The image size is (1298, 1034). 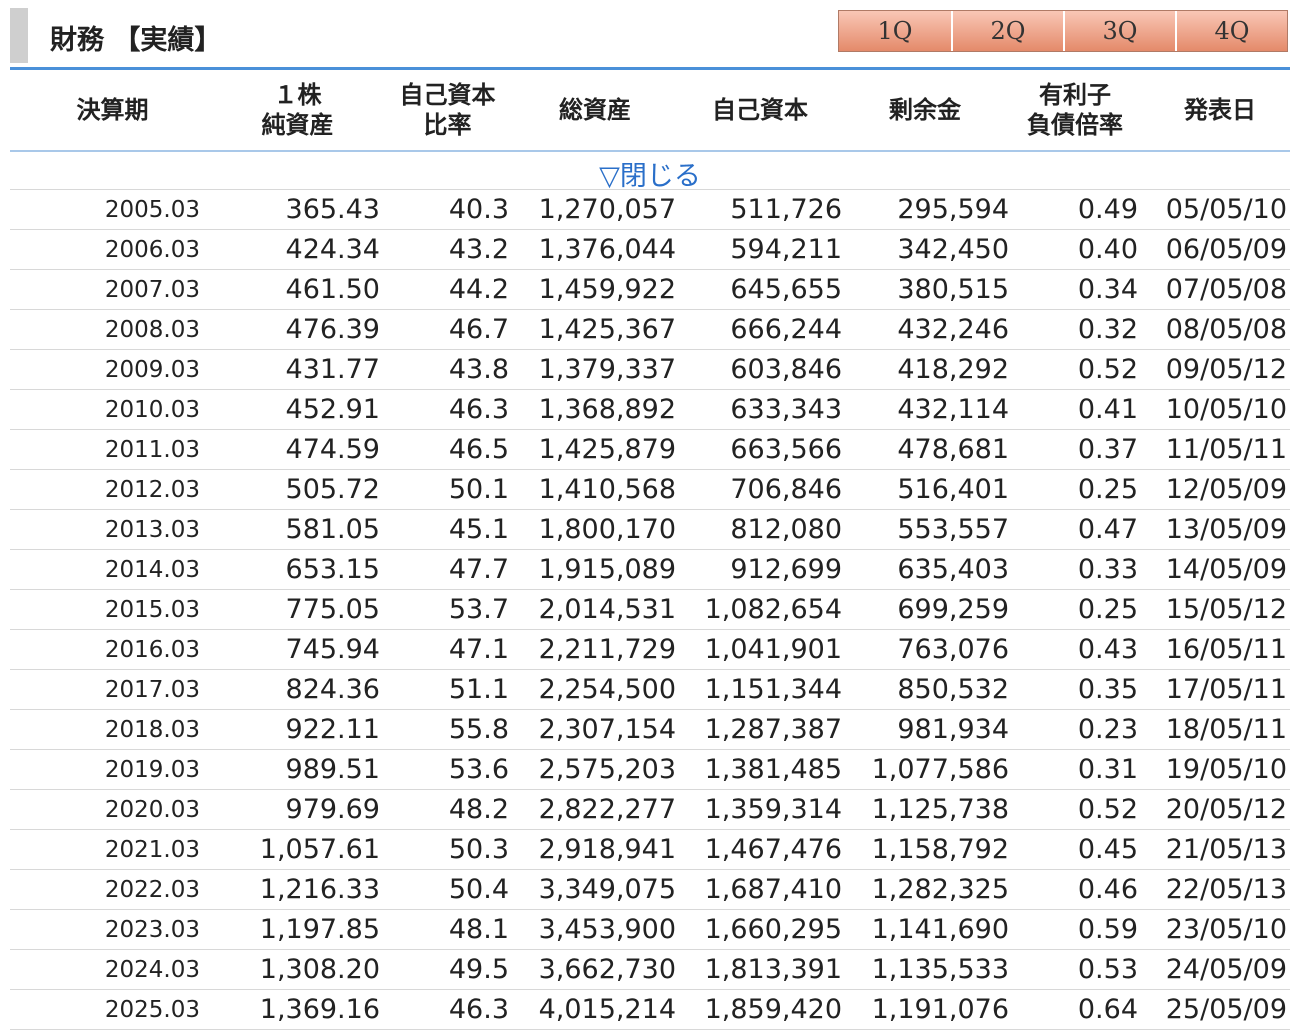 I want to click on cell-period: 2019.03, so click(x=152, y=770).